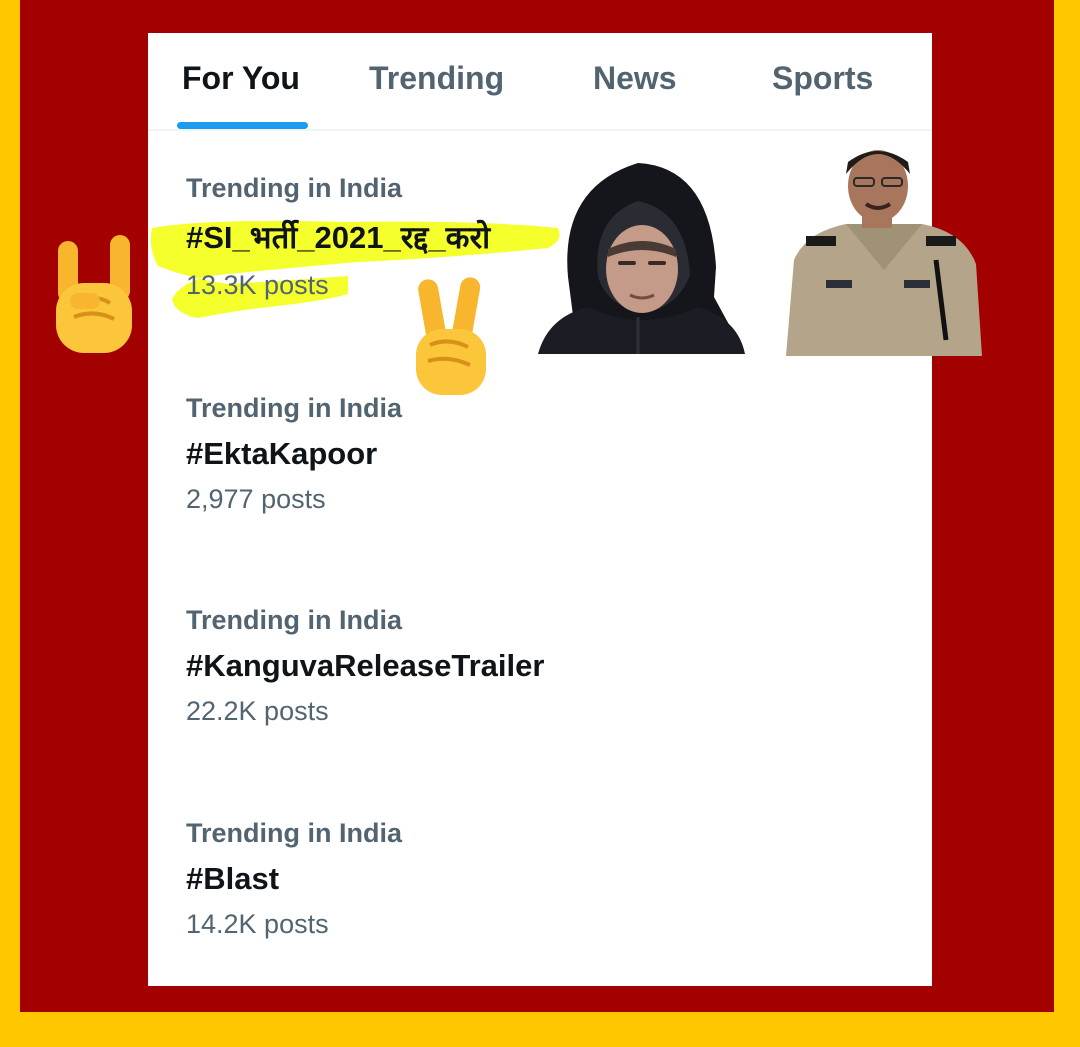  What do you see at coordinates (256, 499) in the screenshot?
I see `trend-post-count: 2,977 posts` at bounding box center [256, 499].